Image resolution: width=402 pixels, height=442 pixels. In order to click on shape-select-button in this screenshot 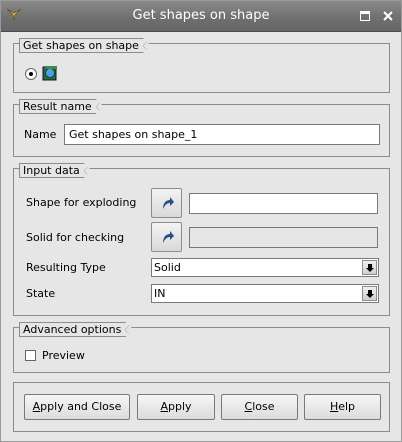, I will do `click(166, 203)`.